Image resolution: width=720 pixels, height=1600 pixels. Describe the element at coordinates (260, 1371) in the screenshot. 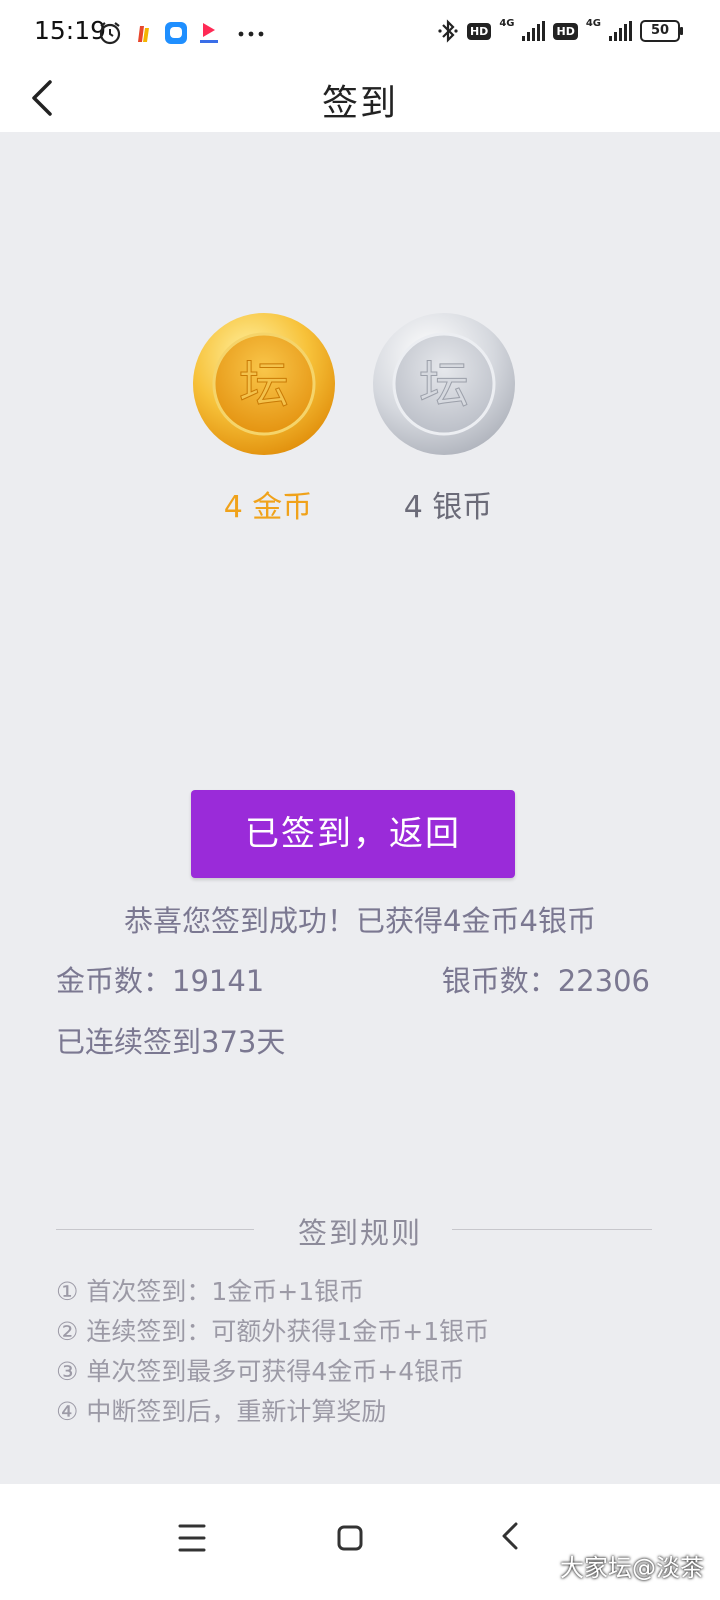

I see `rule-item: ③ 单次签到最多可获得4金币+4银币` at that location.